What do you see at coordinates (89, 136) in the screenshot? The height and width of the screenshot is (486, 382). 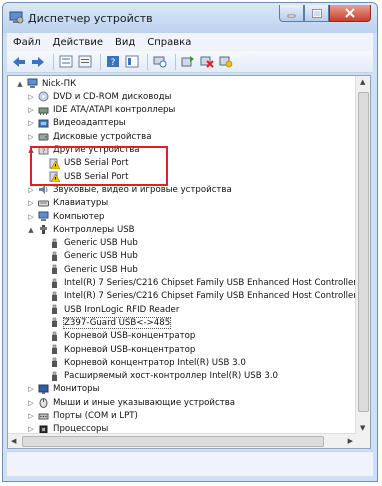 I see `tree-item: ▷ Дисковые устройства` at bounding box center [89, 136].